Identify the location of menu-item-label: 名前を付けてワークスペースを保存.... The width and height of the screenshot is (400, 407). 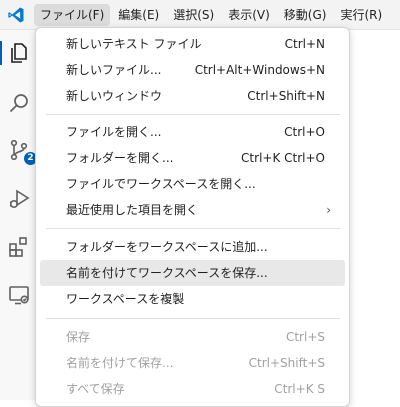
(167, 273).